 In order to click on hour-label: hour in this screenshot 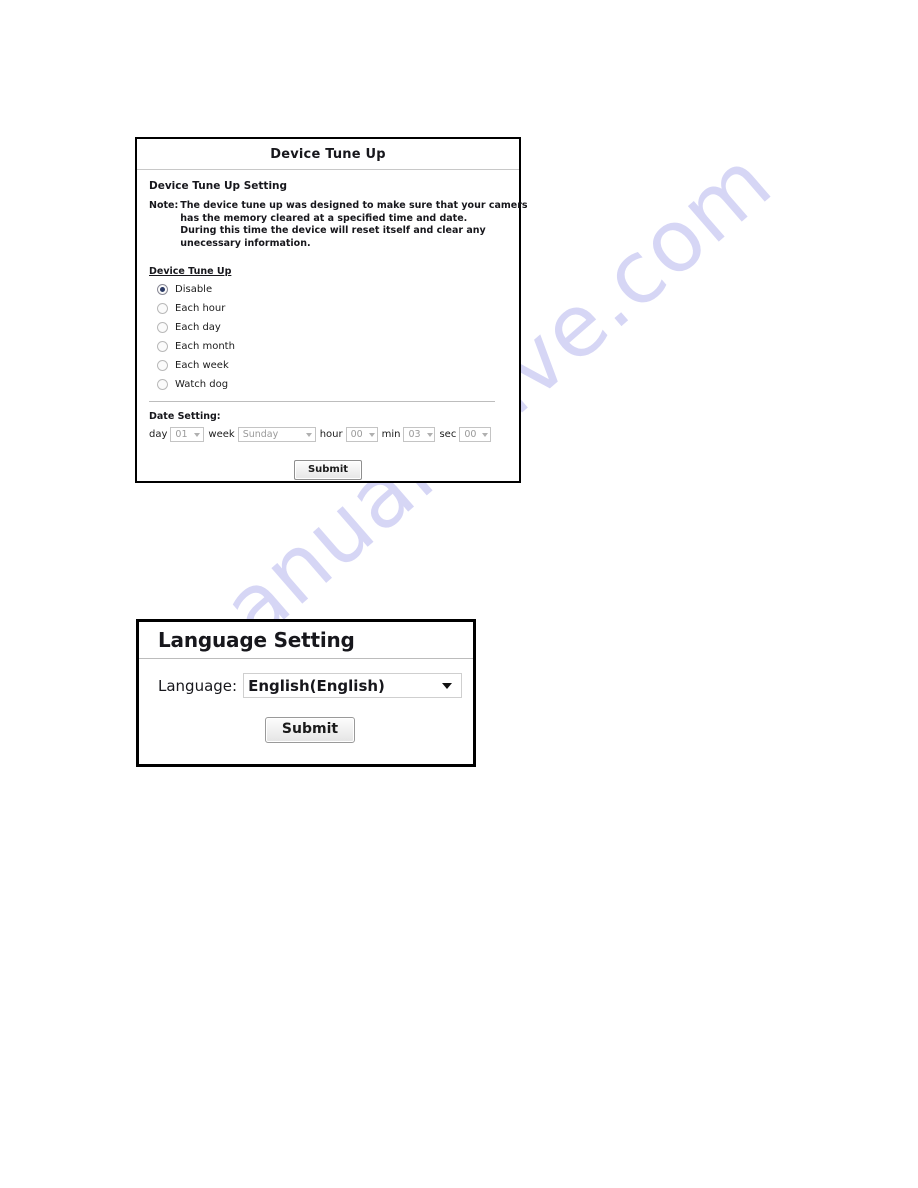, I will do `click(331, 434)`.